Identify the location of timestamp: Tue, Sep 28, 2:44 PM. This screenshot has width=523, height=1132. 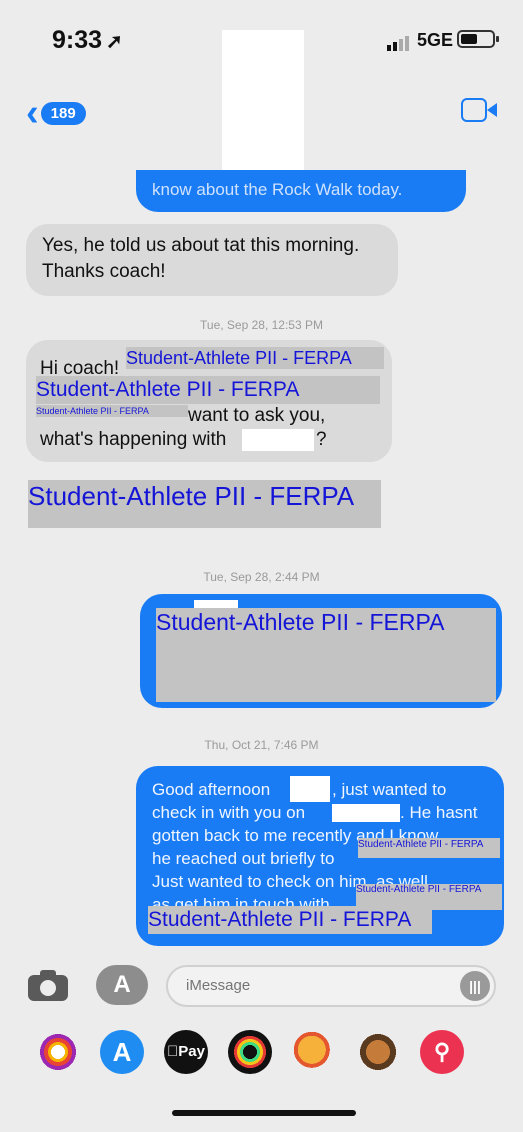
(261, 577).